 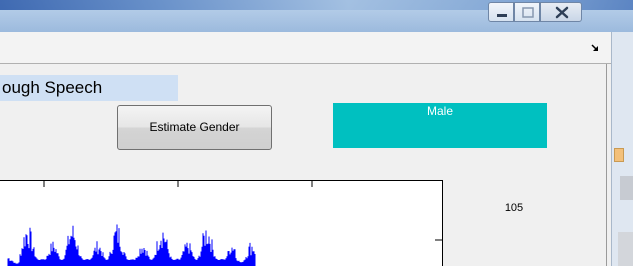 I want to click on maximize-button, so click(x=527, y=12).